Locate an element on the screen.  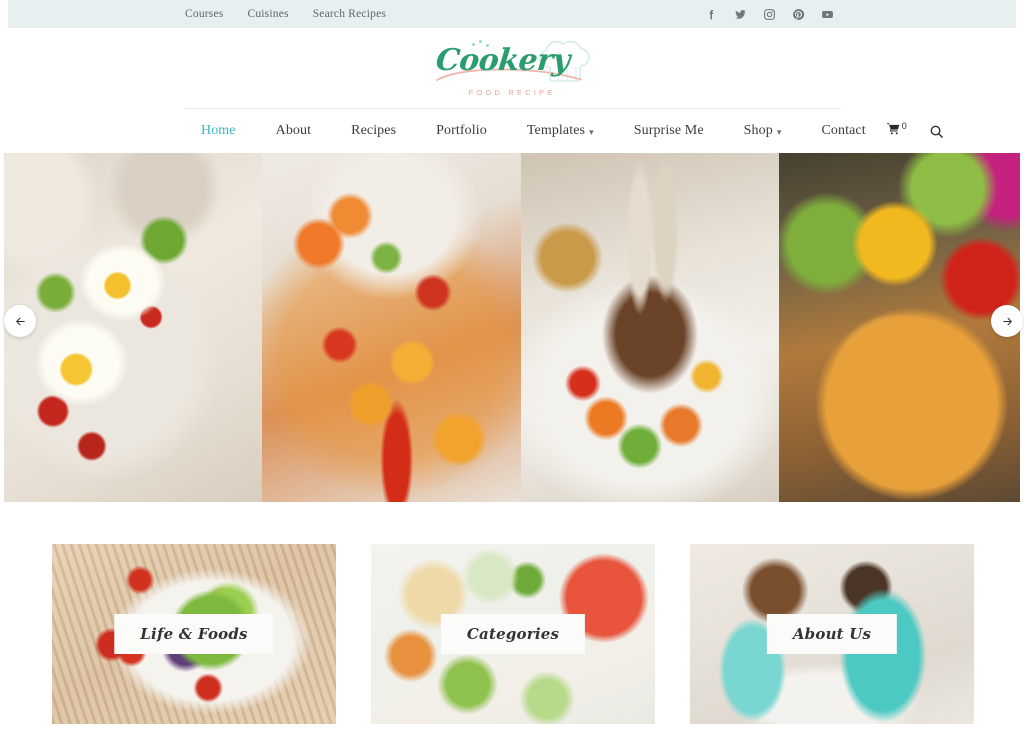
nav-item-contact: Contact is located at coordinates (843, 131).